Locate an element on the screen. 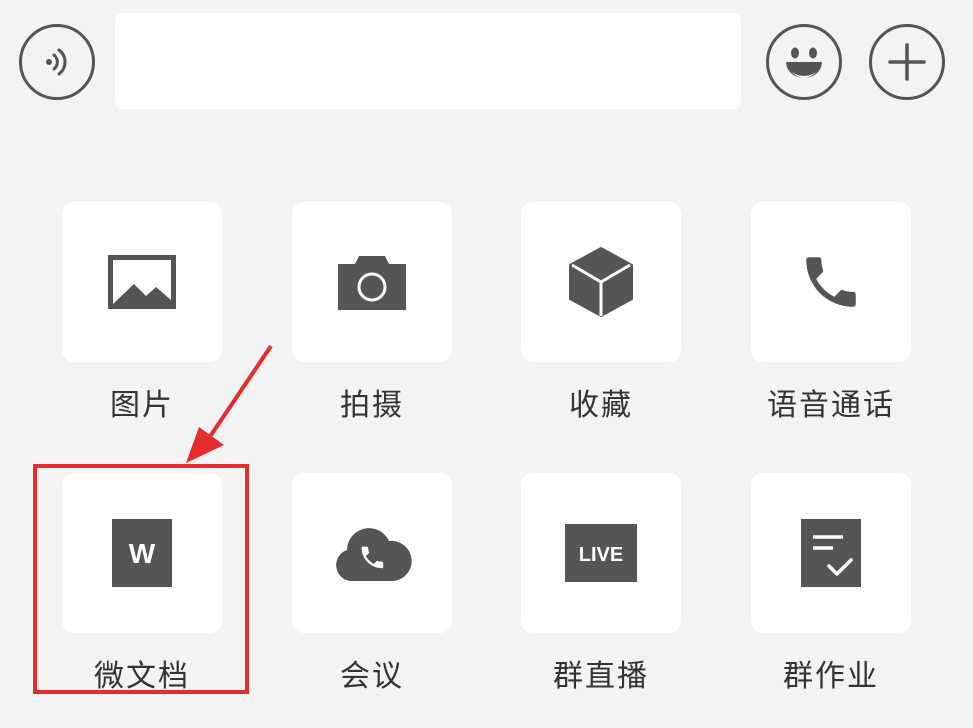 This screenshot has height=728, width=973. image-label: 图片 is located at coordinates (142, 405).